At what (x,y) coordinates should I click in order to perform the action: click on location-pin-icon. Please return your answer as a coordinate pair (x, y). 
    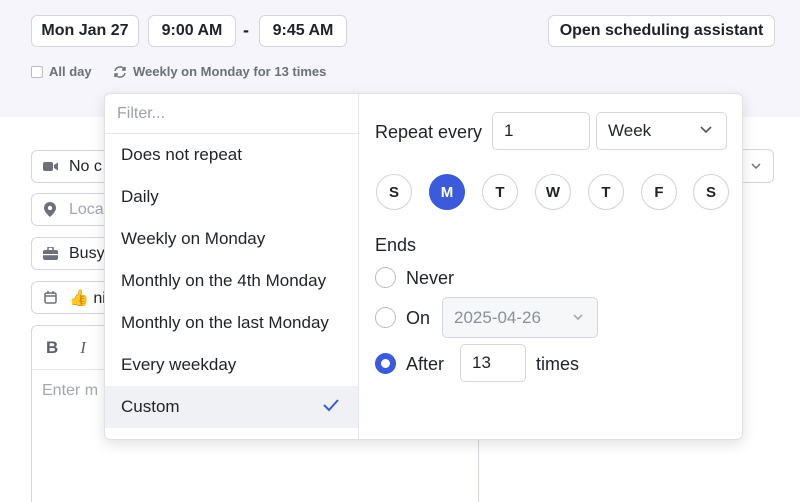
    Looking at the image, I should click on (50, 209).